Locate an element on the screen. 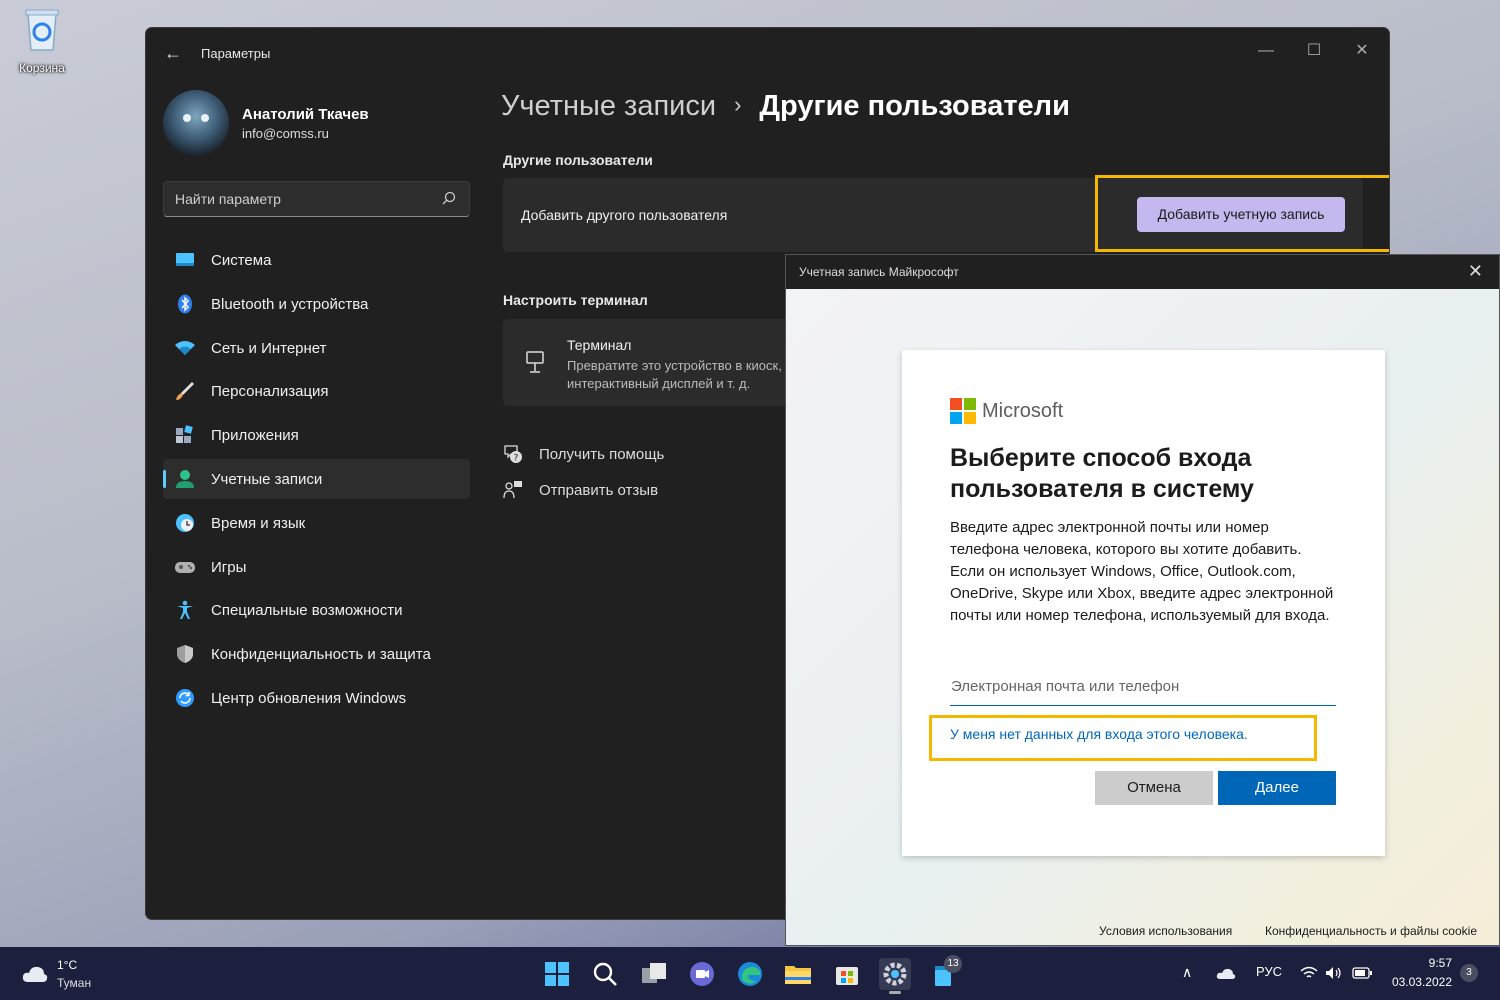 The image size is (1500, 1000). add-user-label: Добавить другого пользователя is located at coordinates (624, 215).